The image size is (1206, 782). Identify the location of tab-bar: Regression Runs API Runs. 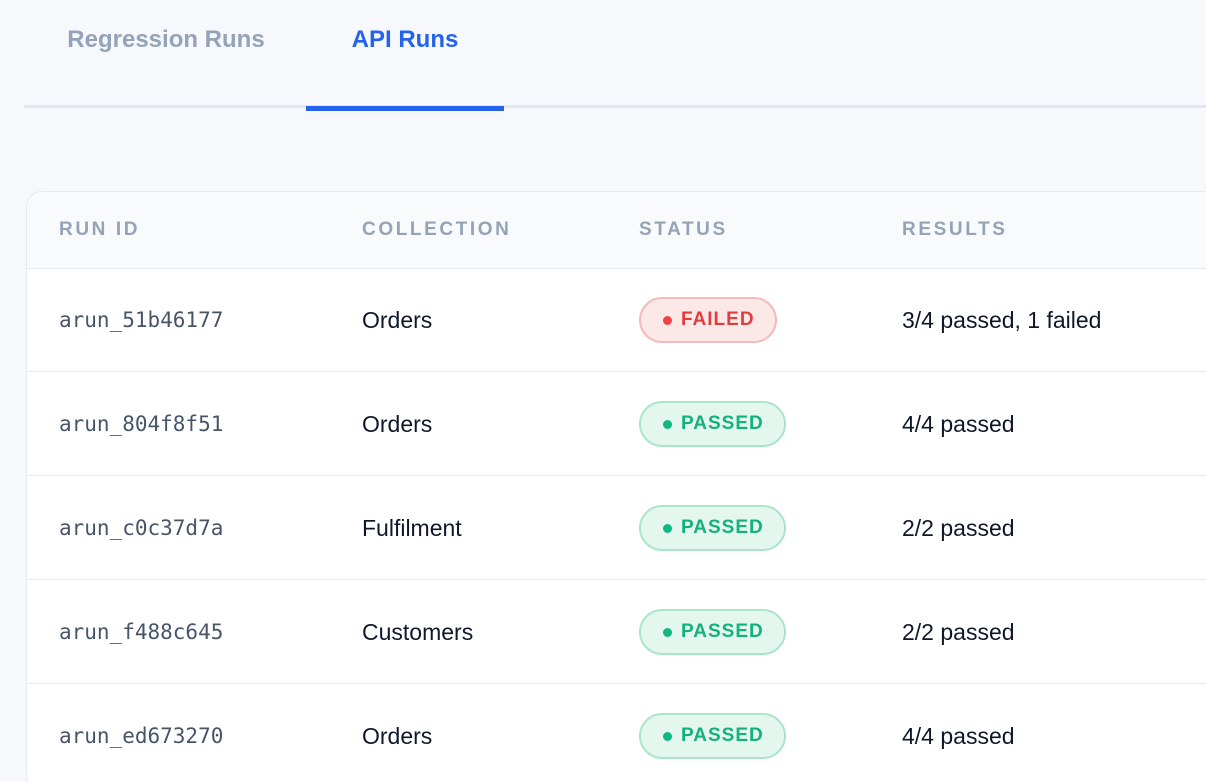
(615, 55).